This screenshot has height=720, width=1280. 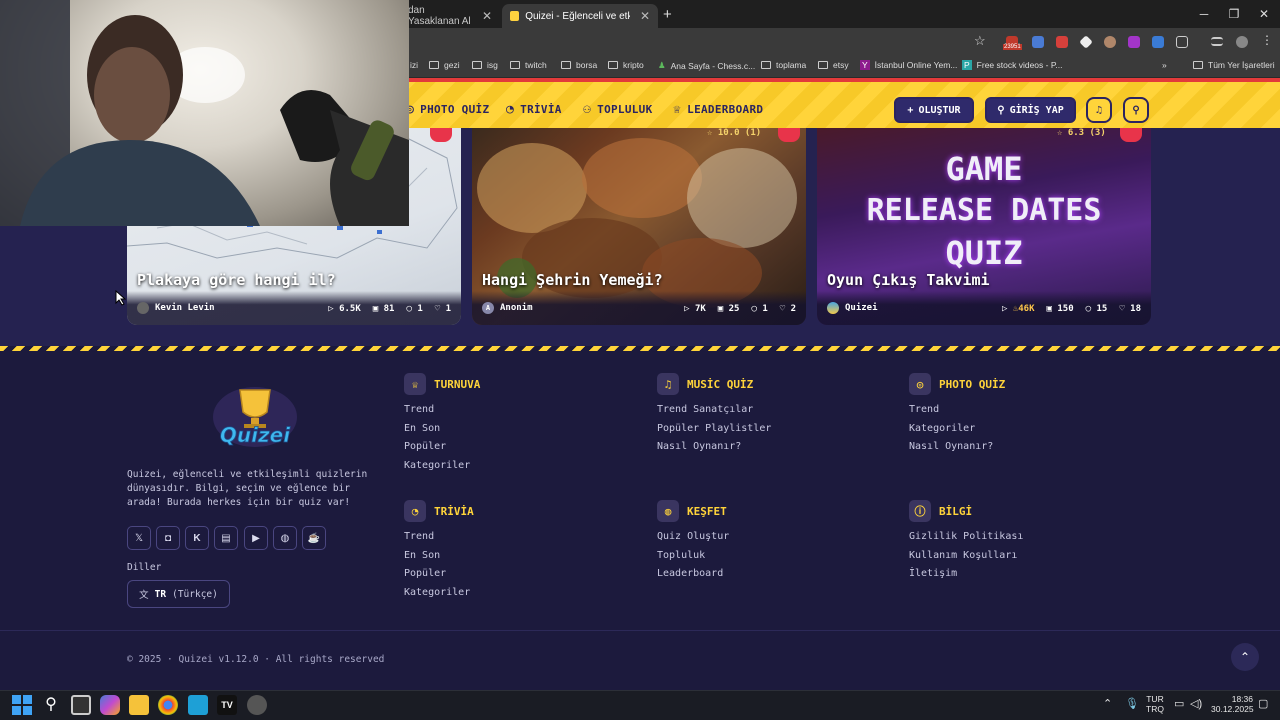 What do you see at coordinates (852, 308) in the screenshot?
I see `author: Quizei` at bounding box center [852, 308].